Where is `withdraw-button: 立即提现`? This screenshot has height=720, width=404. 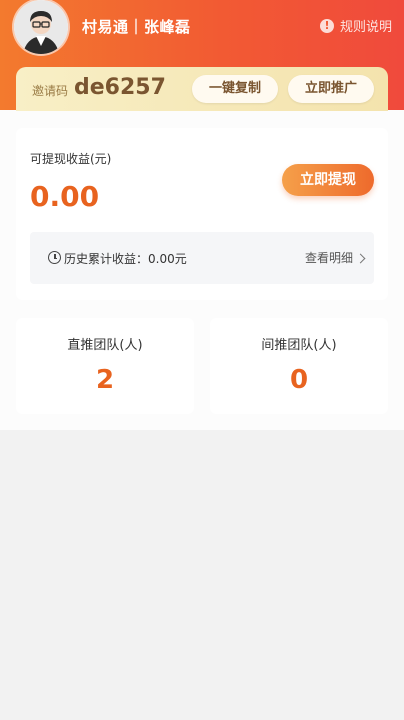
withdraw-button: 立即提现 is located at coordinates (328, 180).